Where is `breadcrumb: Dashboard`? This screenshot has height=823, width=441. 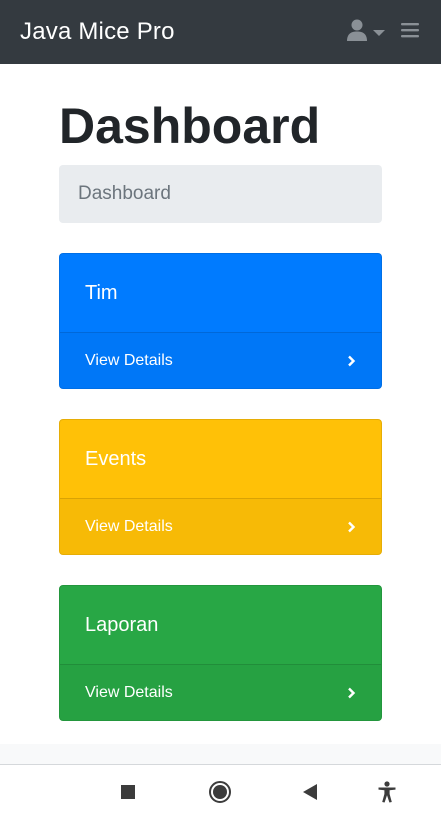
breadcrumb: Dashboard is located at coordinates (220, 194).